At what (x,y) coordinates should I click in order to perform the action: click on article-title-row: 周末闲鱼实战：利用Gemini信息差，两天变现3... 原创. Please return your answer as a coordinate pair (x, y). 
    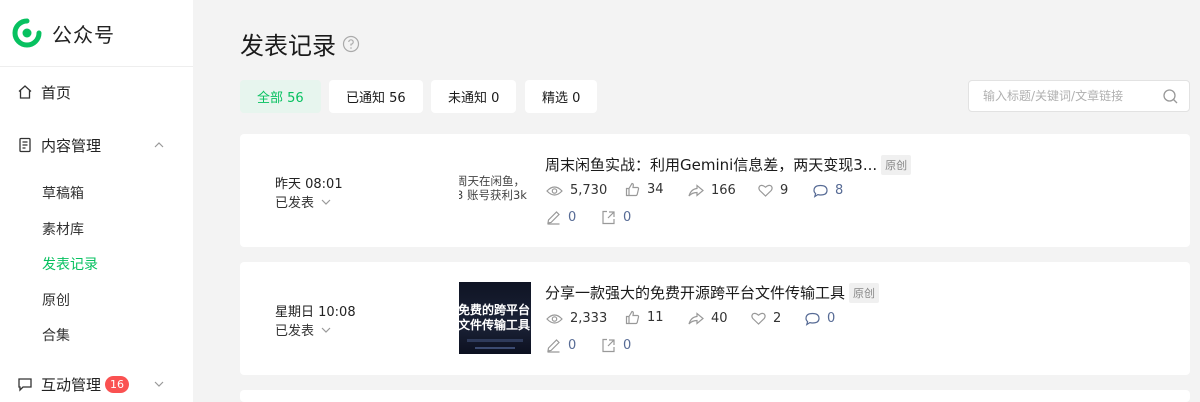
    Looking at the image, I should click on (728, 164).